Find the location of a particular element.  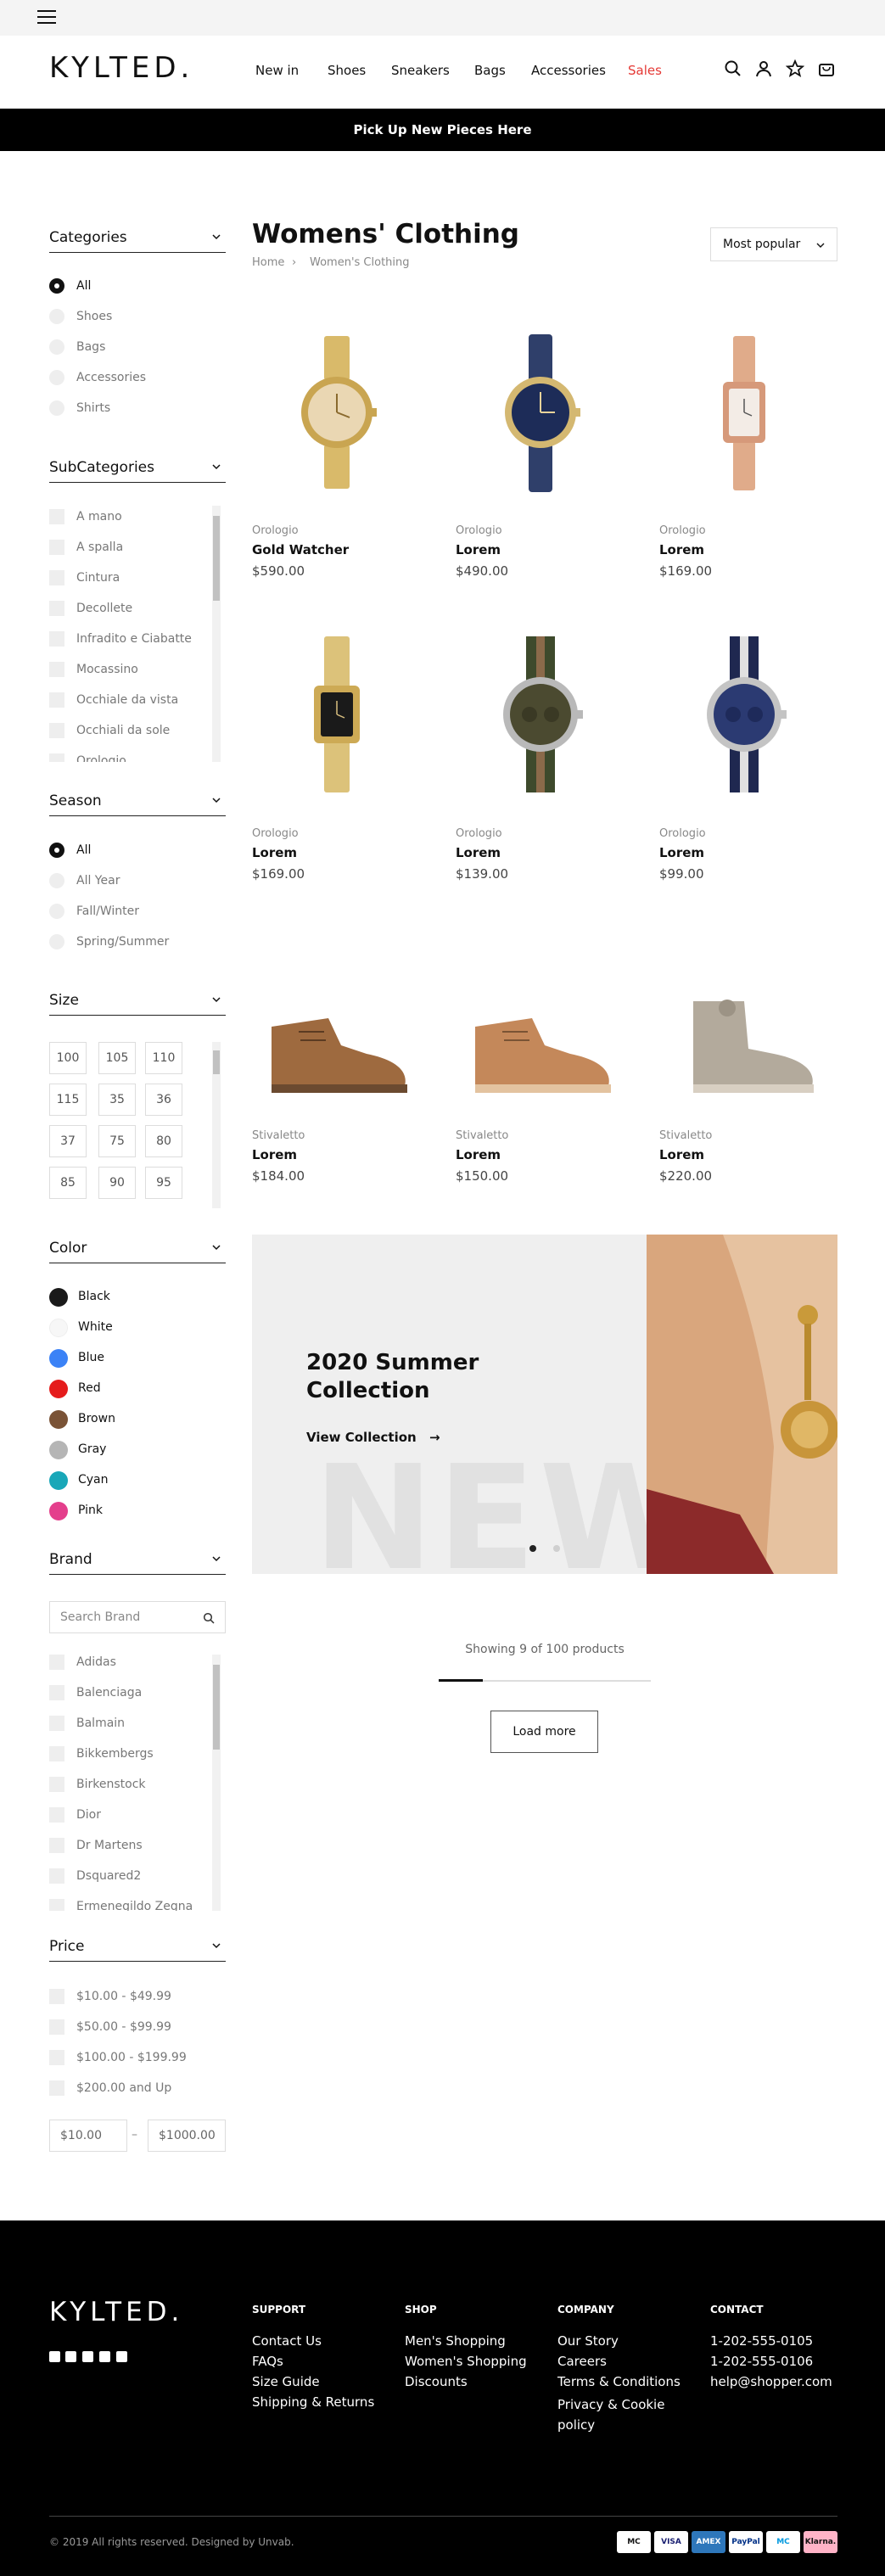

product-image-gold-watch is located at coordinates (337, 412).